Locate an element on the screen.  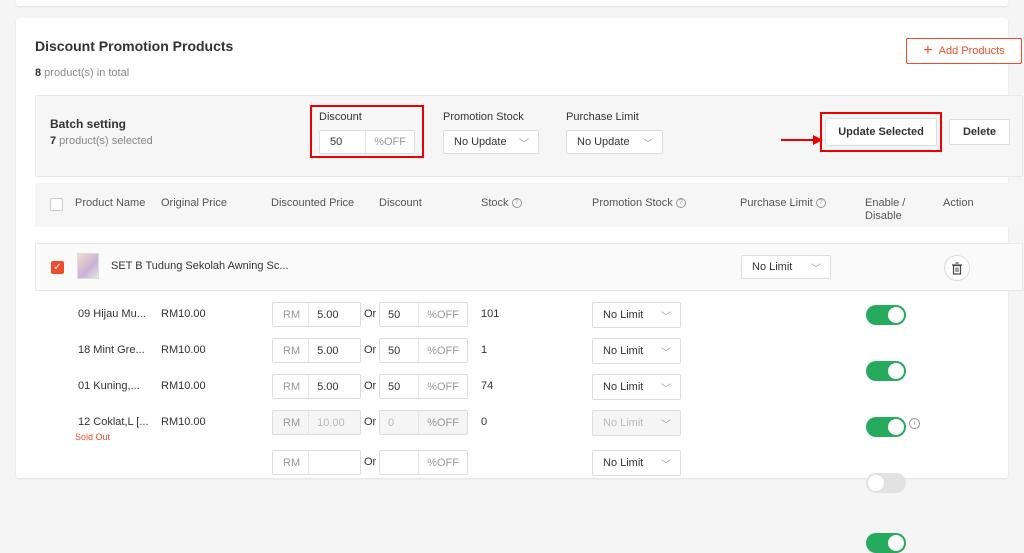
plus-icon: + is located at coordinates (928, 50).